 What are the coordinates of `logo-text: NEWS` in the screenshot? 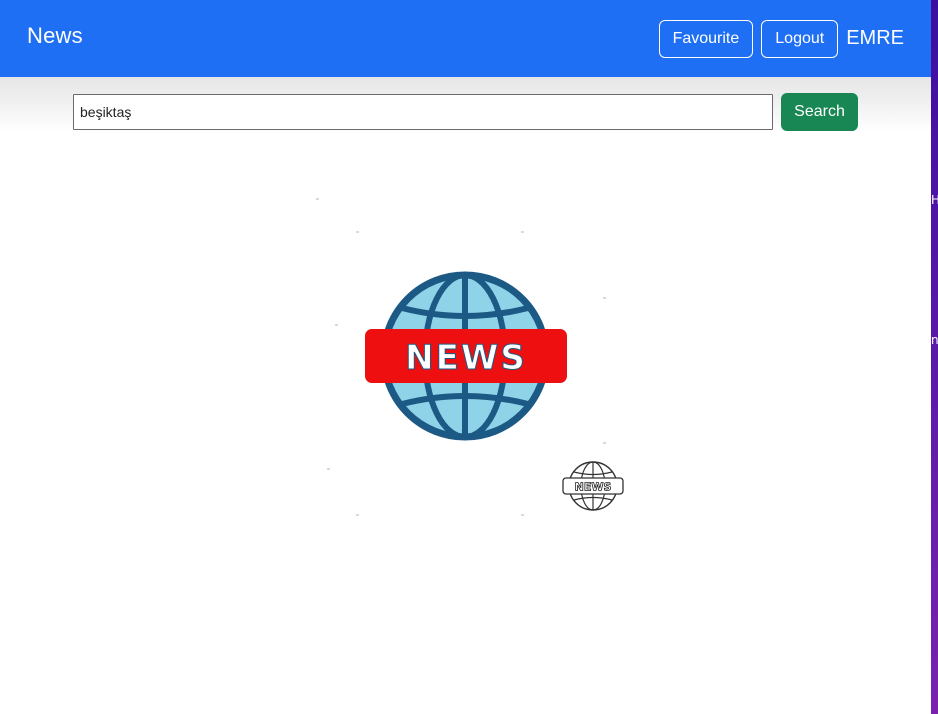 It's located at (466, 358).